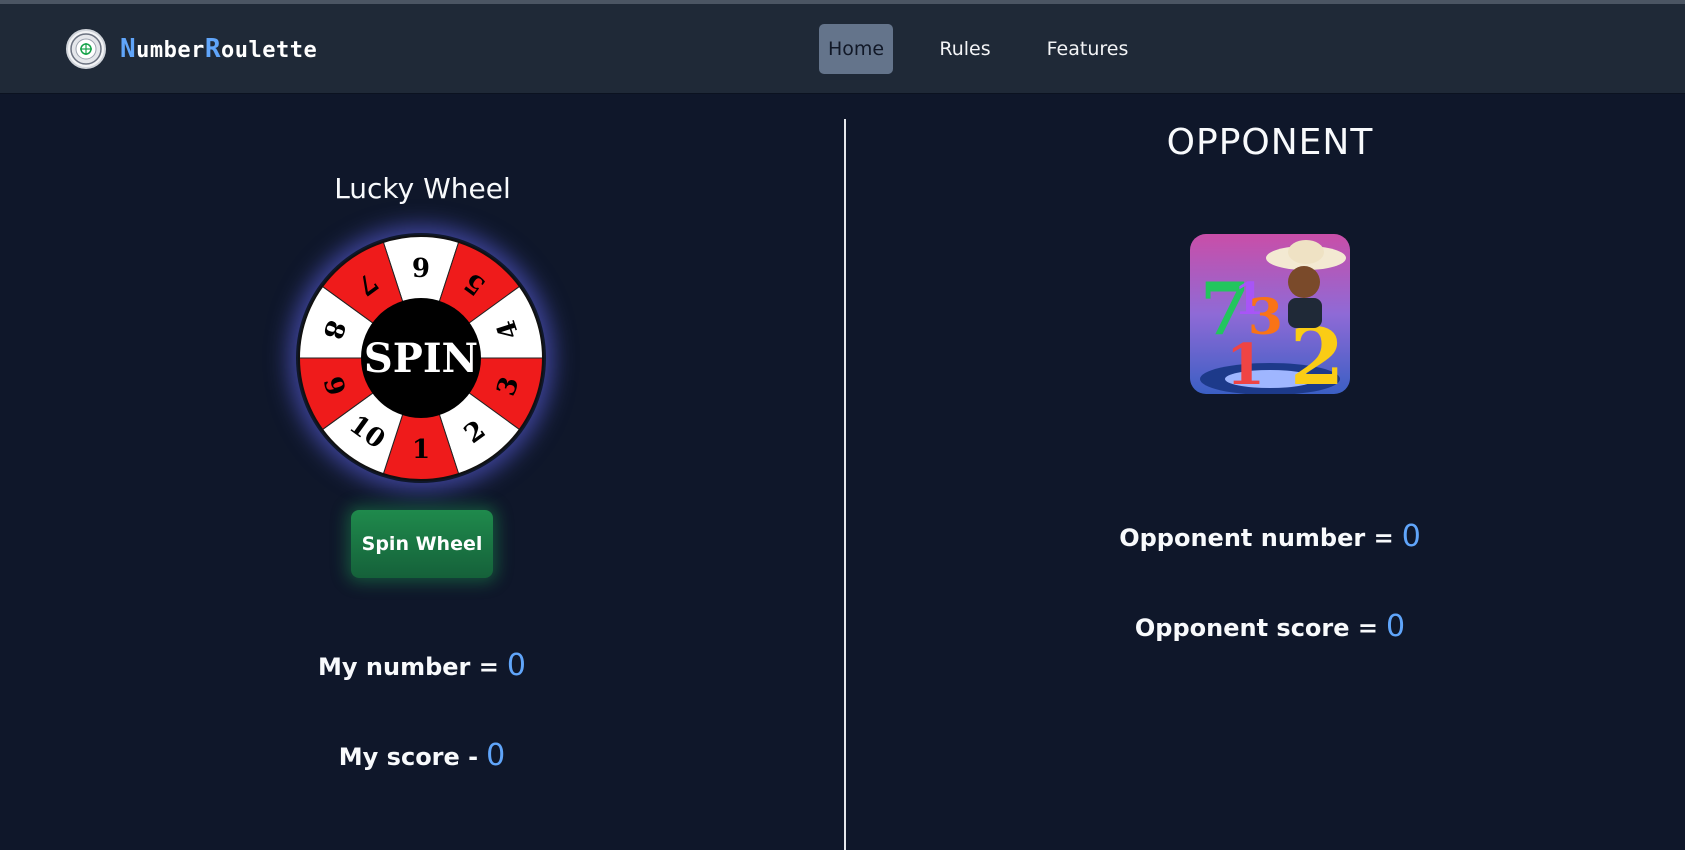 The height and width of the screenshot is (850, 1685). What do you see at coordinates (1270, 314) in the screenshot?
I see `opponent-avatar: 7 1 3 1 2` at bounding box center [1270, 314].